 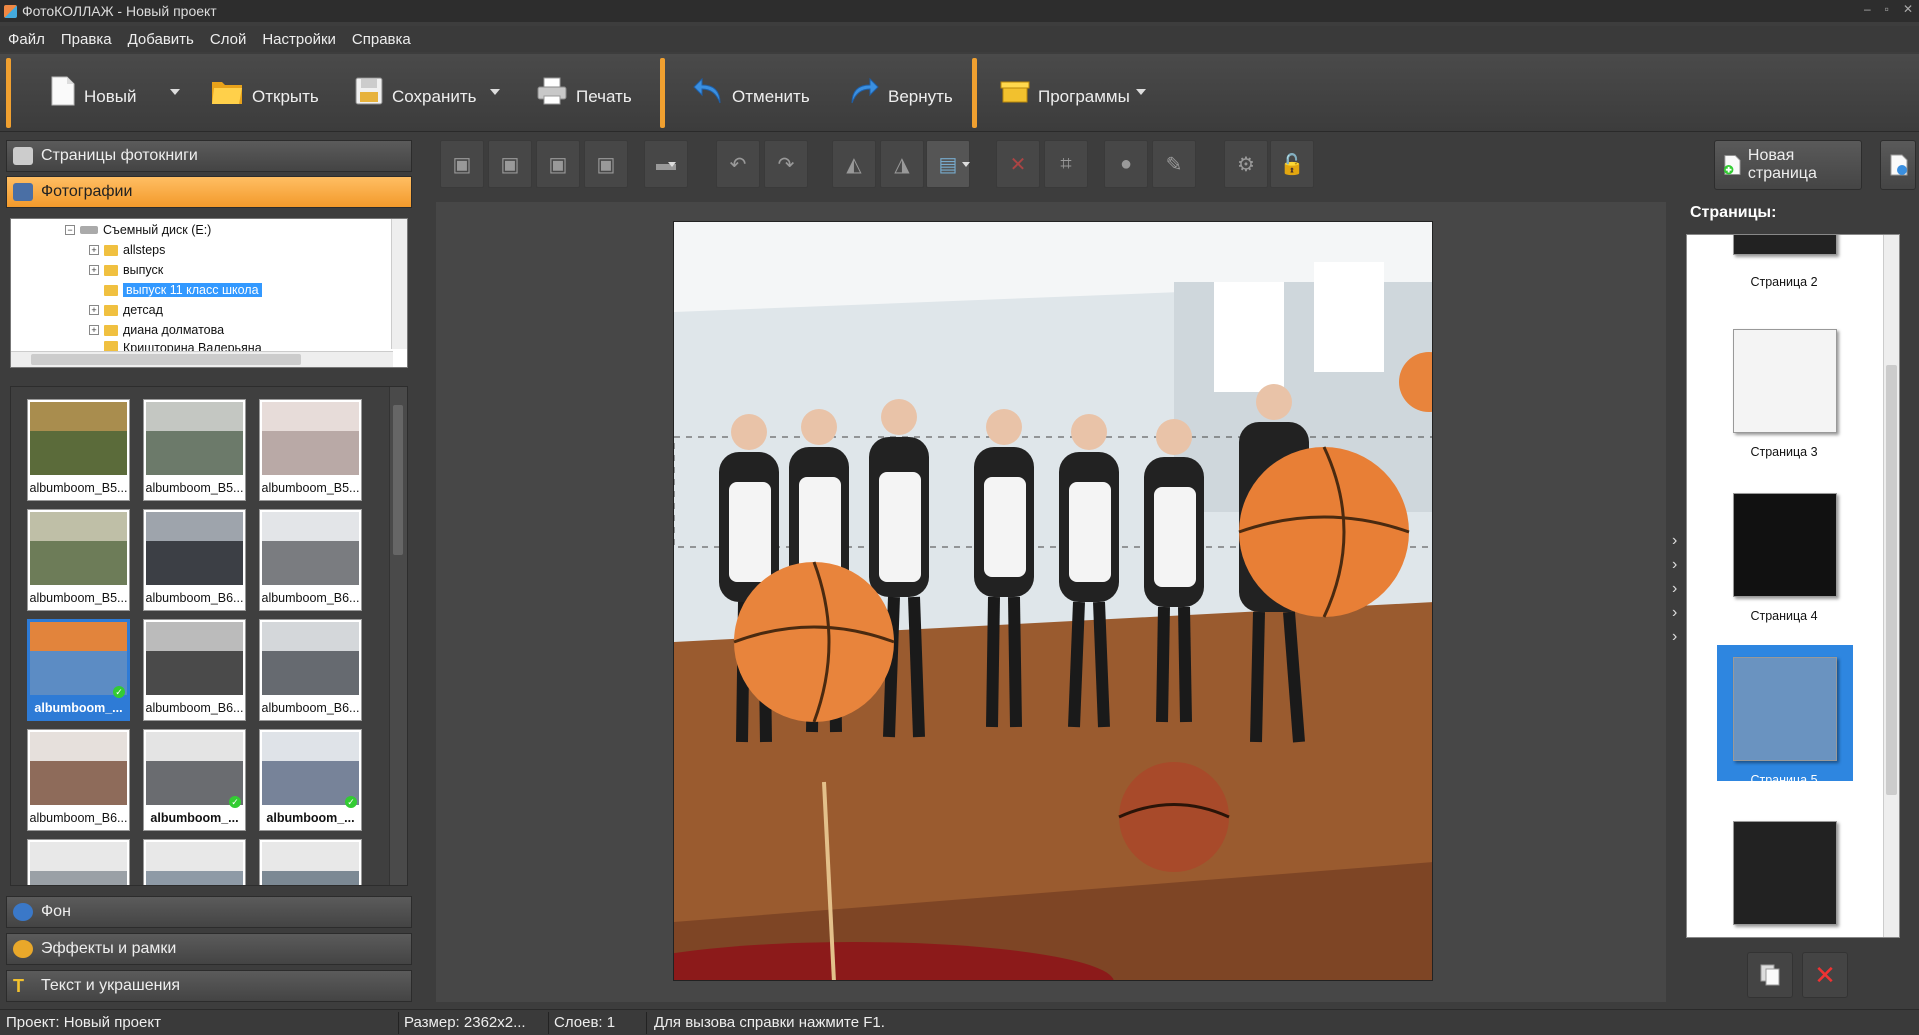 What do you see at coordinates (70, 230) in the screenshot?
I see `collapse-icon: −` at bounding box center [70, 230].